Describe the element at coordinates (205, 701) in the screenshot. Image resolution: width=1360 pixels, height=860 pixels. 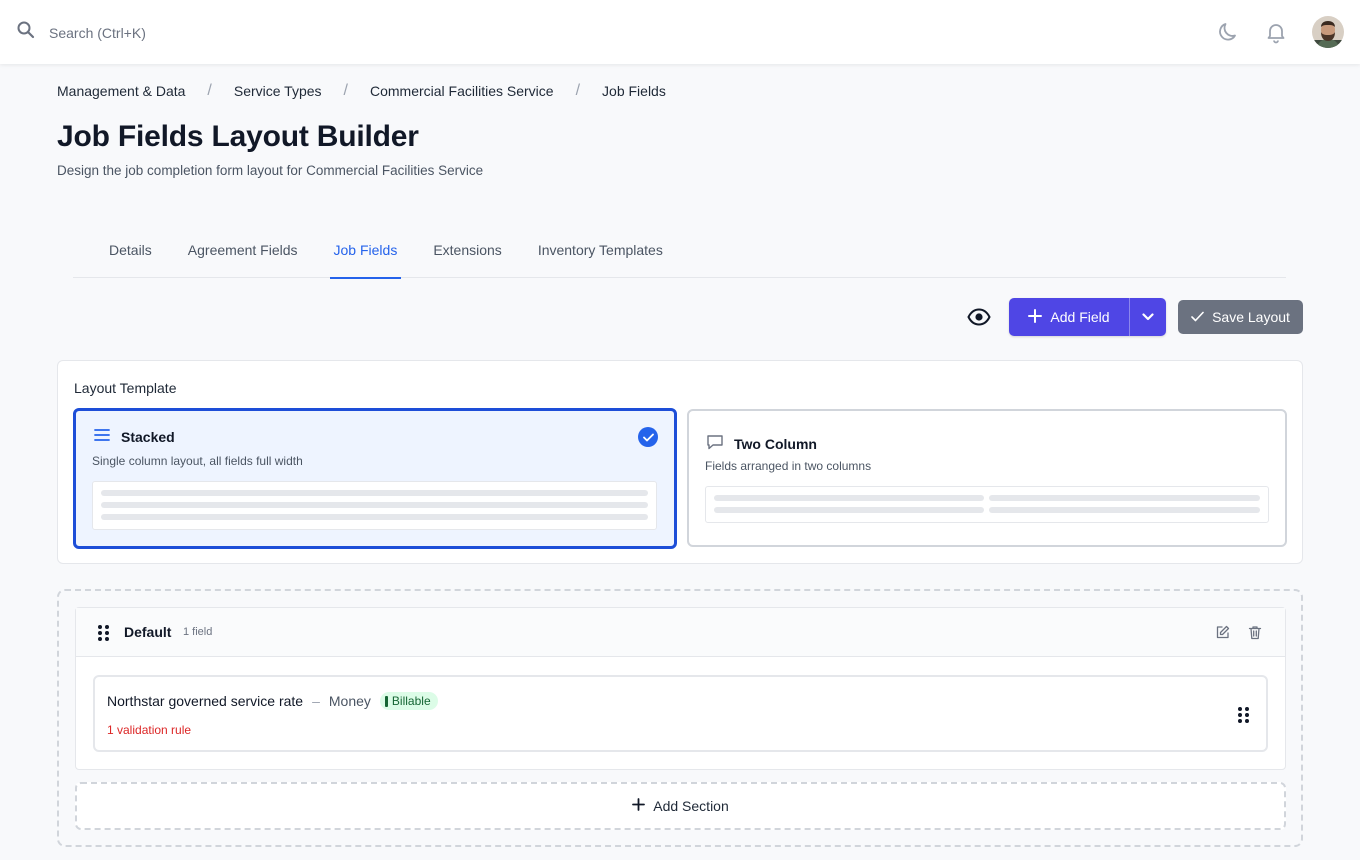
I see `field-name: Northstar governed service rate` at that location.